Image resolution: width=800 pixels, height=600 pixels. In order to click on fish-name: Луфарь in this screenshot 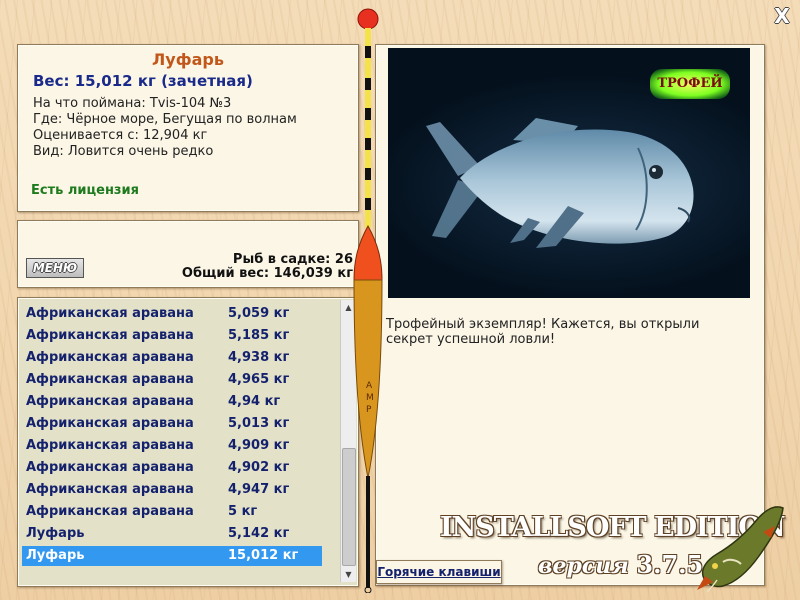, I will do `click(188, 59)`.